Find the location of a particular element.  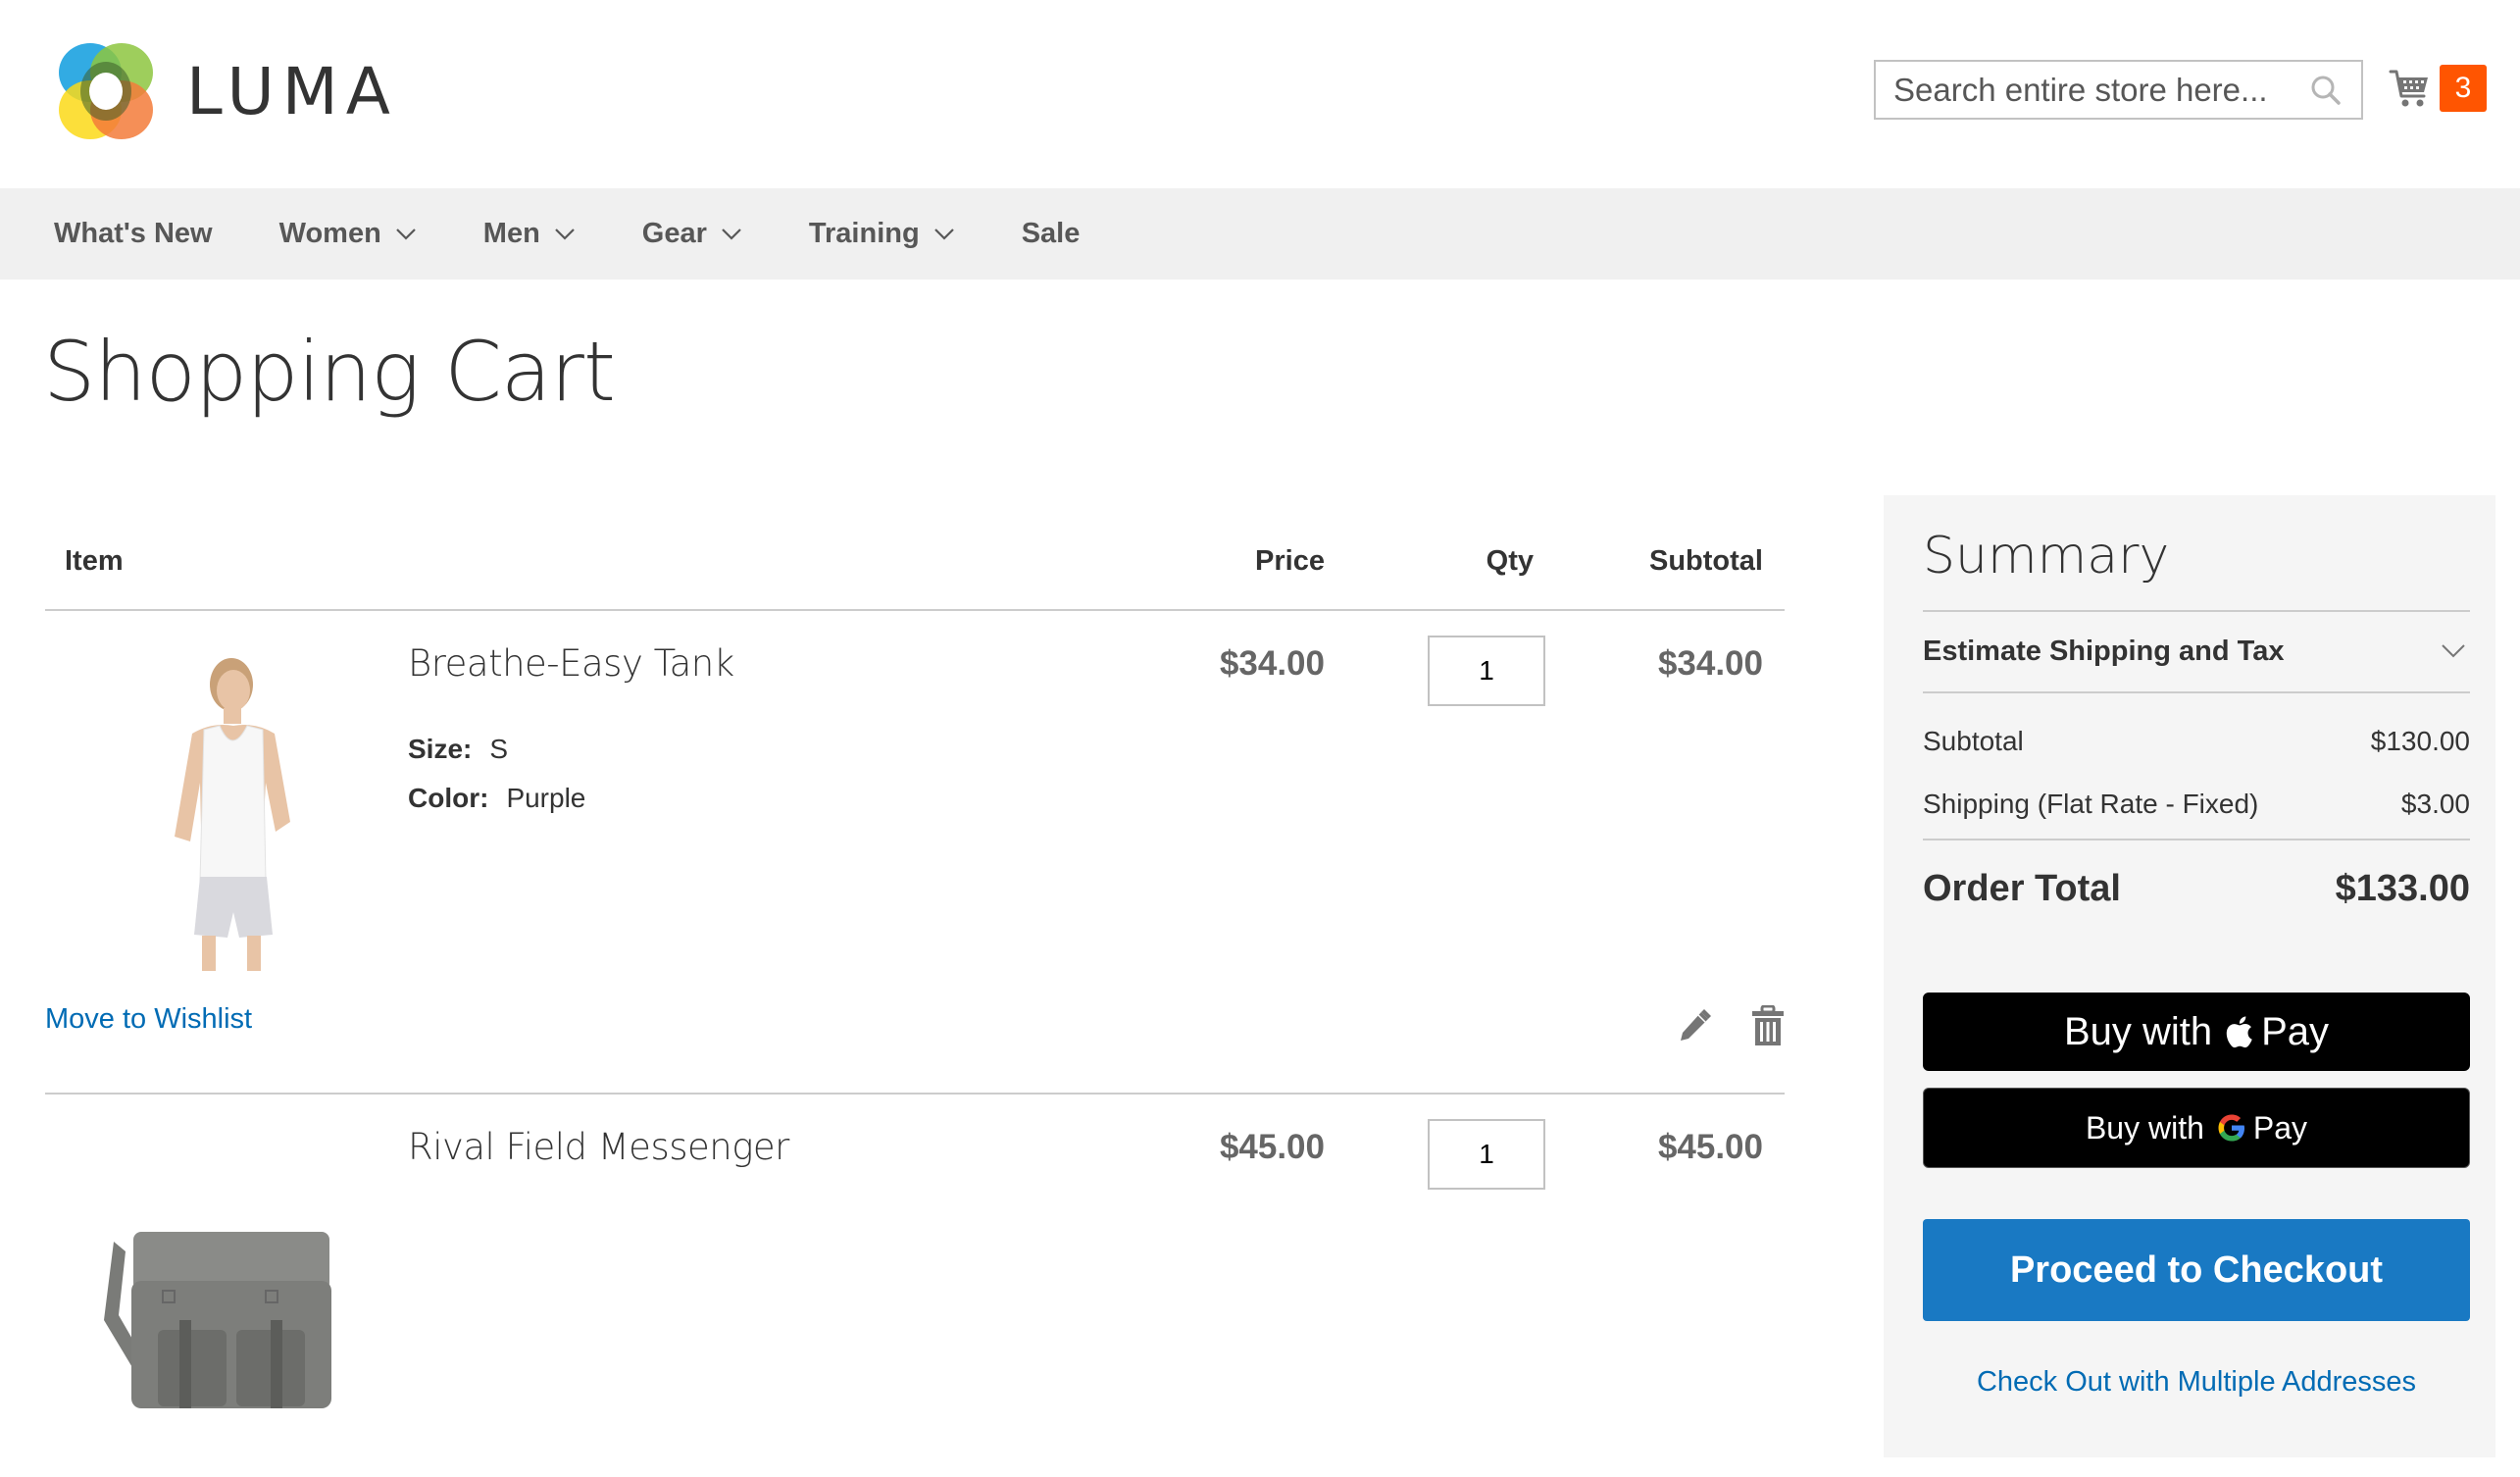

nav-item-training: Training is located at coordinates (882, 234).